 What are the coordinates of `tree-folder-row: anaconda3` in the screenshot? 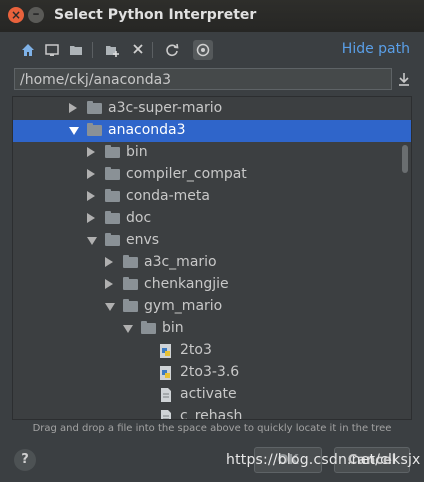 It's located at (212, 131).